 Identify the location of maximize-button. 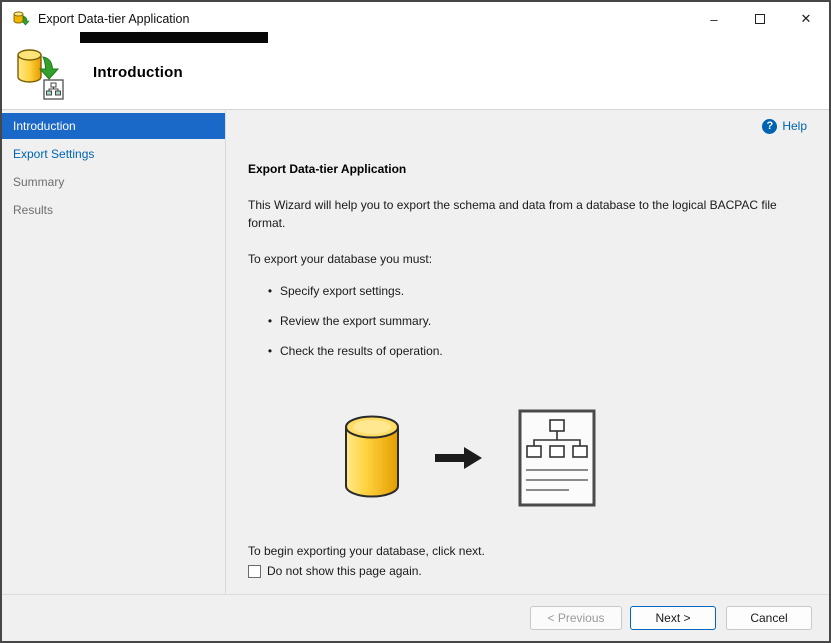
(760, 19).